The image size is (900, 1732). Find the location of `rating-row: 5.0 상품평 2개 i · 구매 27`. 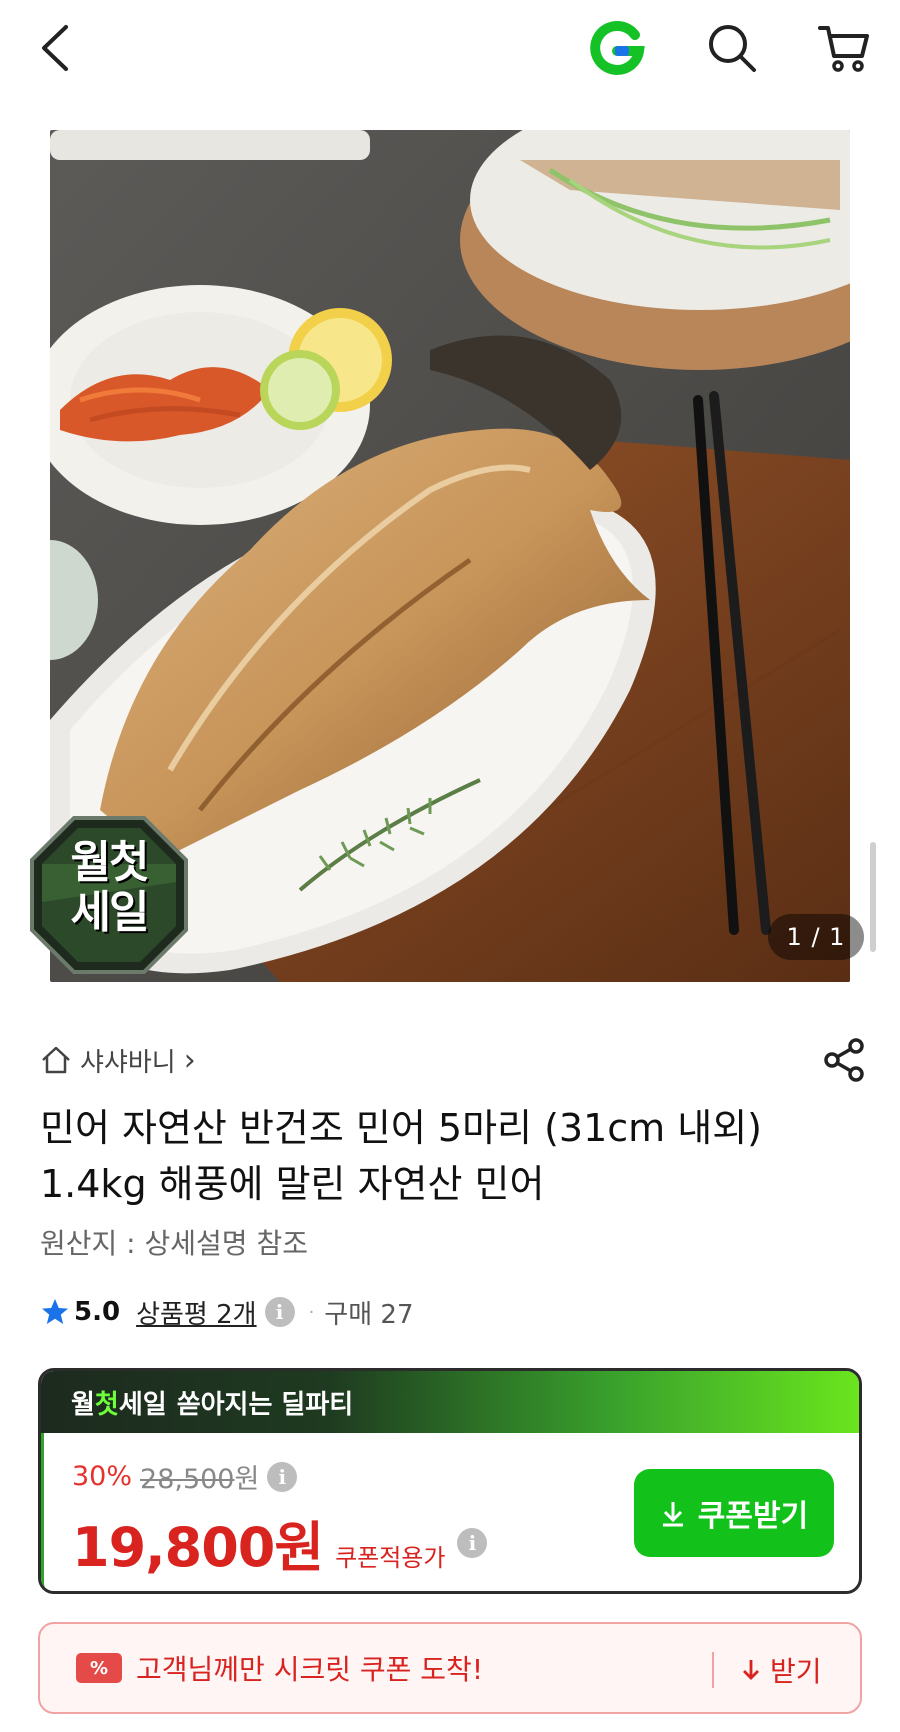

rating-row: 5.0 상품평 2개 i · 구매 27 is located at coordinates (227, 1312).